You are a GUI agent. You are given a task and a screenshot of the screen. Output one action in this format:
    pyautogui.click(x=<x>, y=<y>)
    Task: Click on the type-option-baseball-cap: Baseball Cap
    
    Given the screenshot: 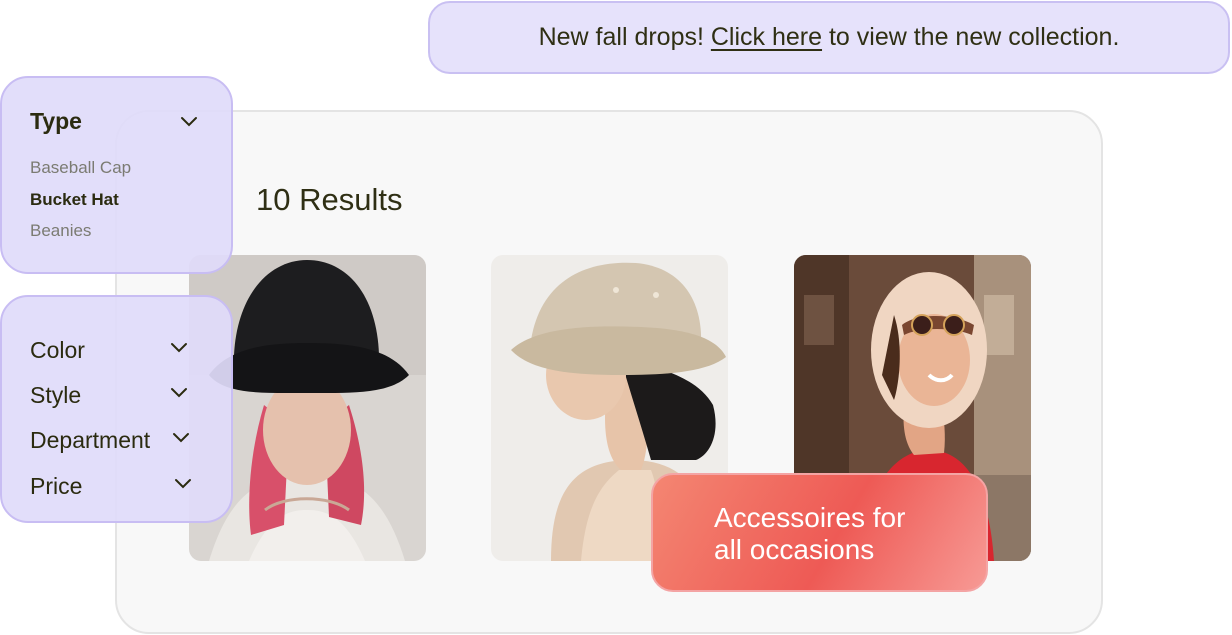 What is the action you would take?
    pyautogui.click(x=80, y=168)
    